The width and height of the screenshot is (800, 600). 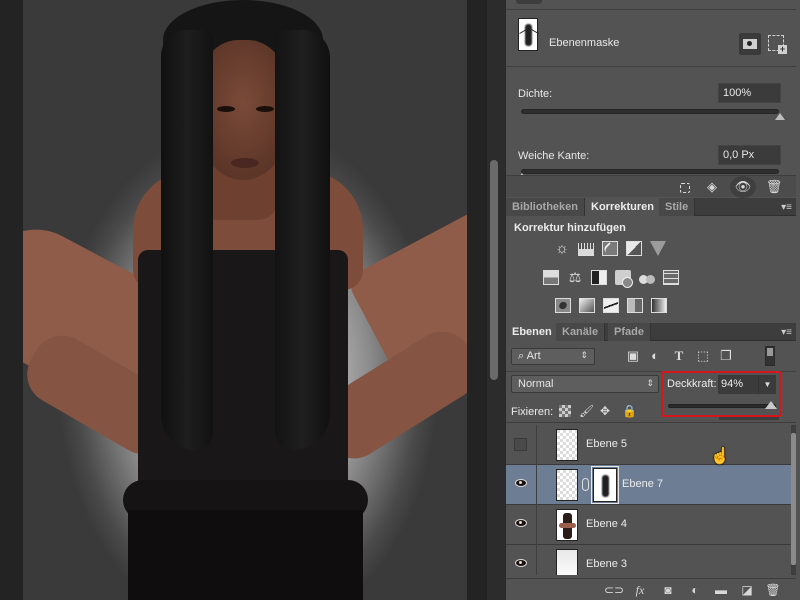 I want to click on density-slider, so click(x=653, y=114).